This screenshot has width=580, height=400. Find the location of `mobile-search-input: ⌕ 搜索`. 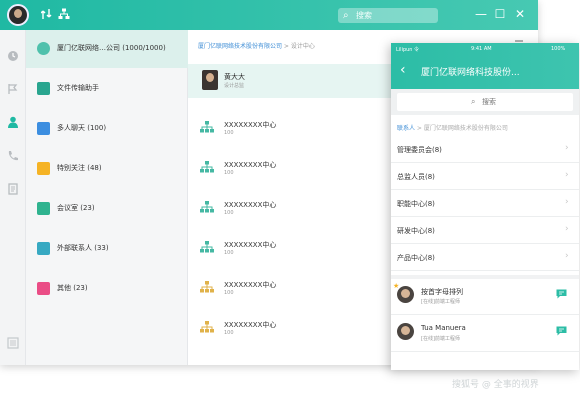

mobile-search-input: ⌕ 搜索 is located at coordinates (485, 102).